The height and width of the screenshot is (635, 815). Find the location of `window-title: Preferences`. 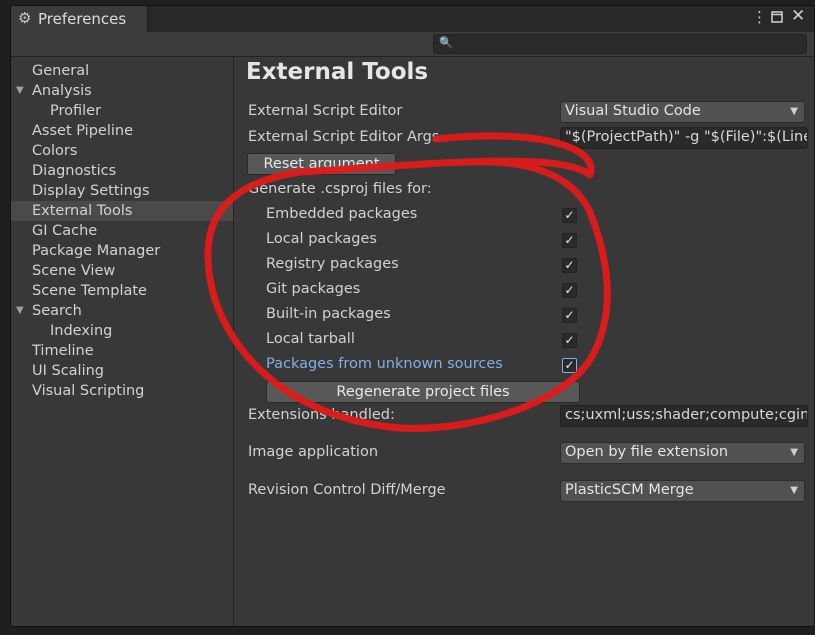

window-title: Preferences is located at coordinates (82, 19).